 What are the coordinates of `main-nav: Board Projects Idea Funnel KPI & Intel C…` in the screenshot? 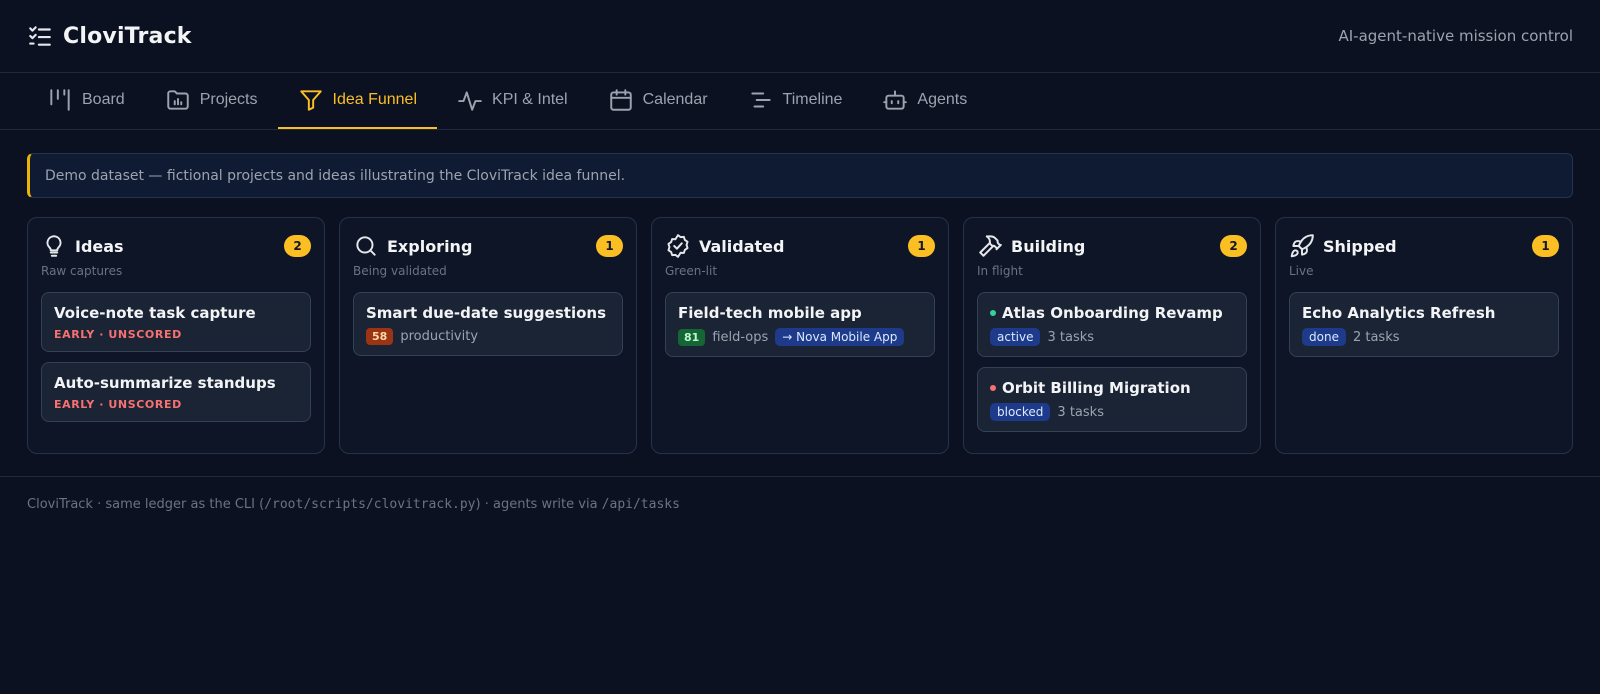 It's located at (800, 101).